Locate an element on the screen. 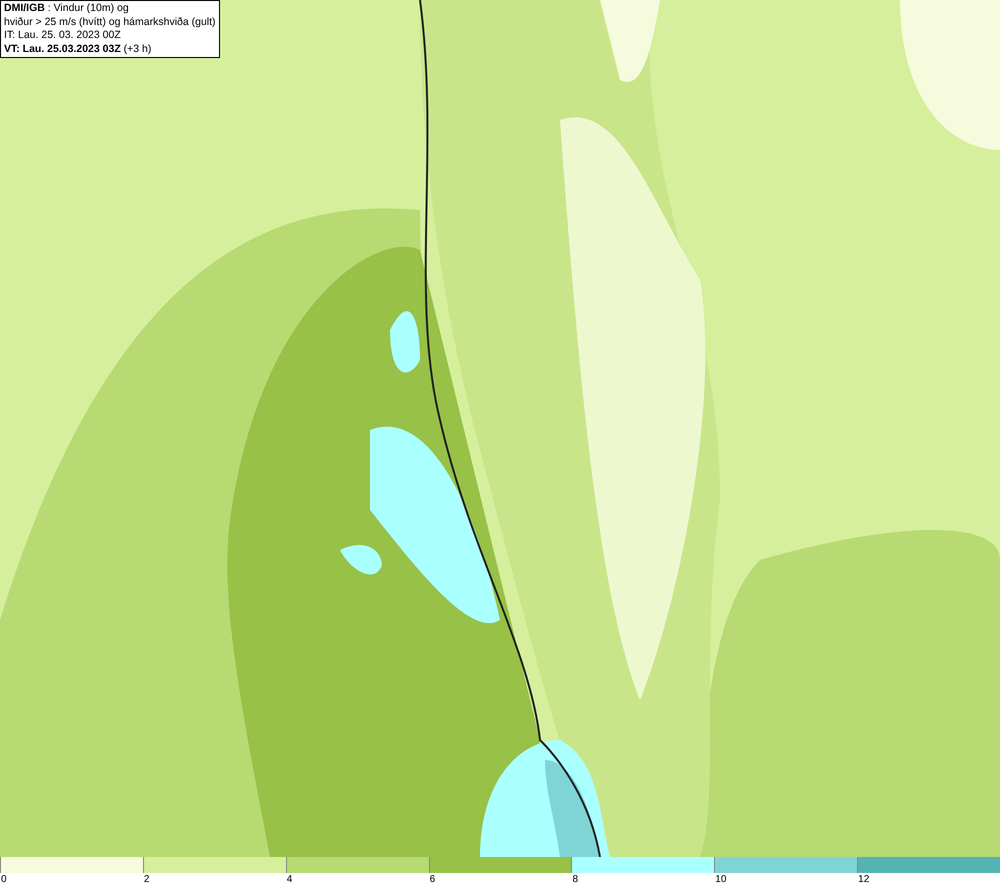 The image size is (1000, 887). info-text: VT: Lau. 25.03.2023 03Z (+3 h) is located at coordinates (78, 49).